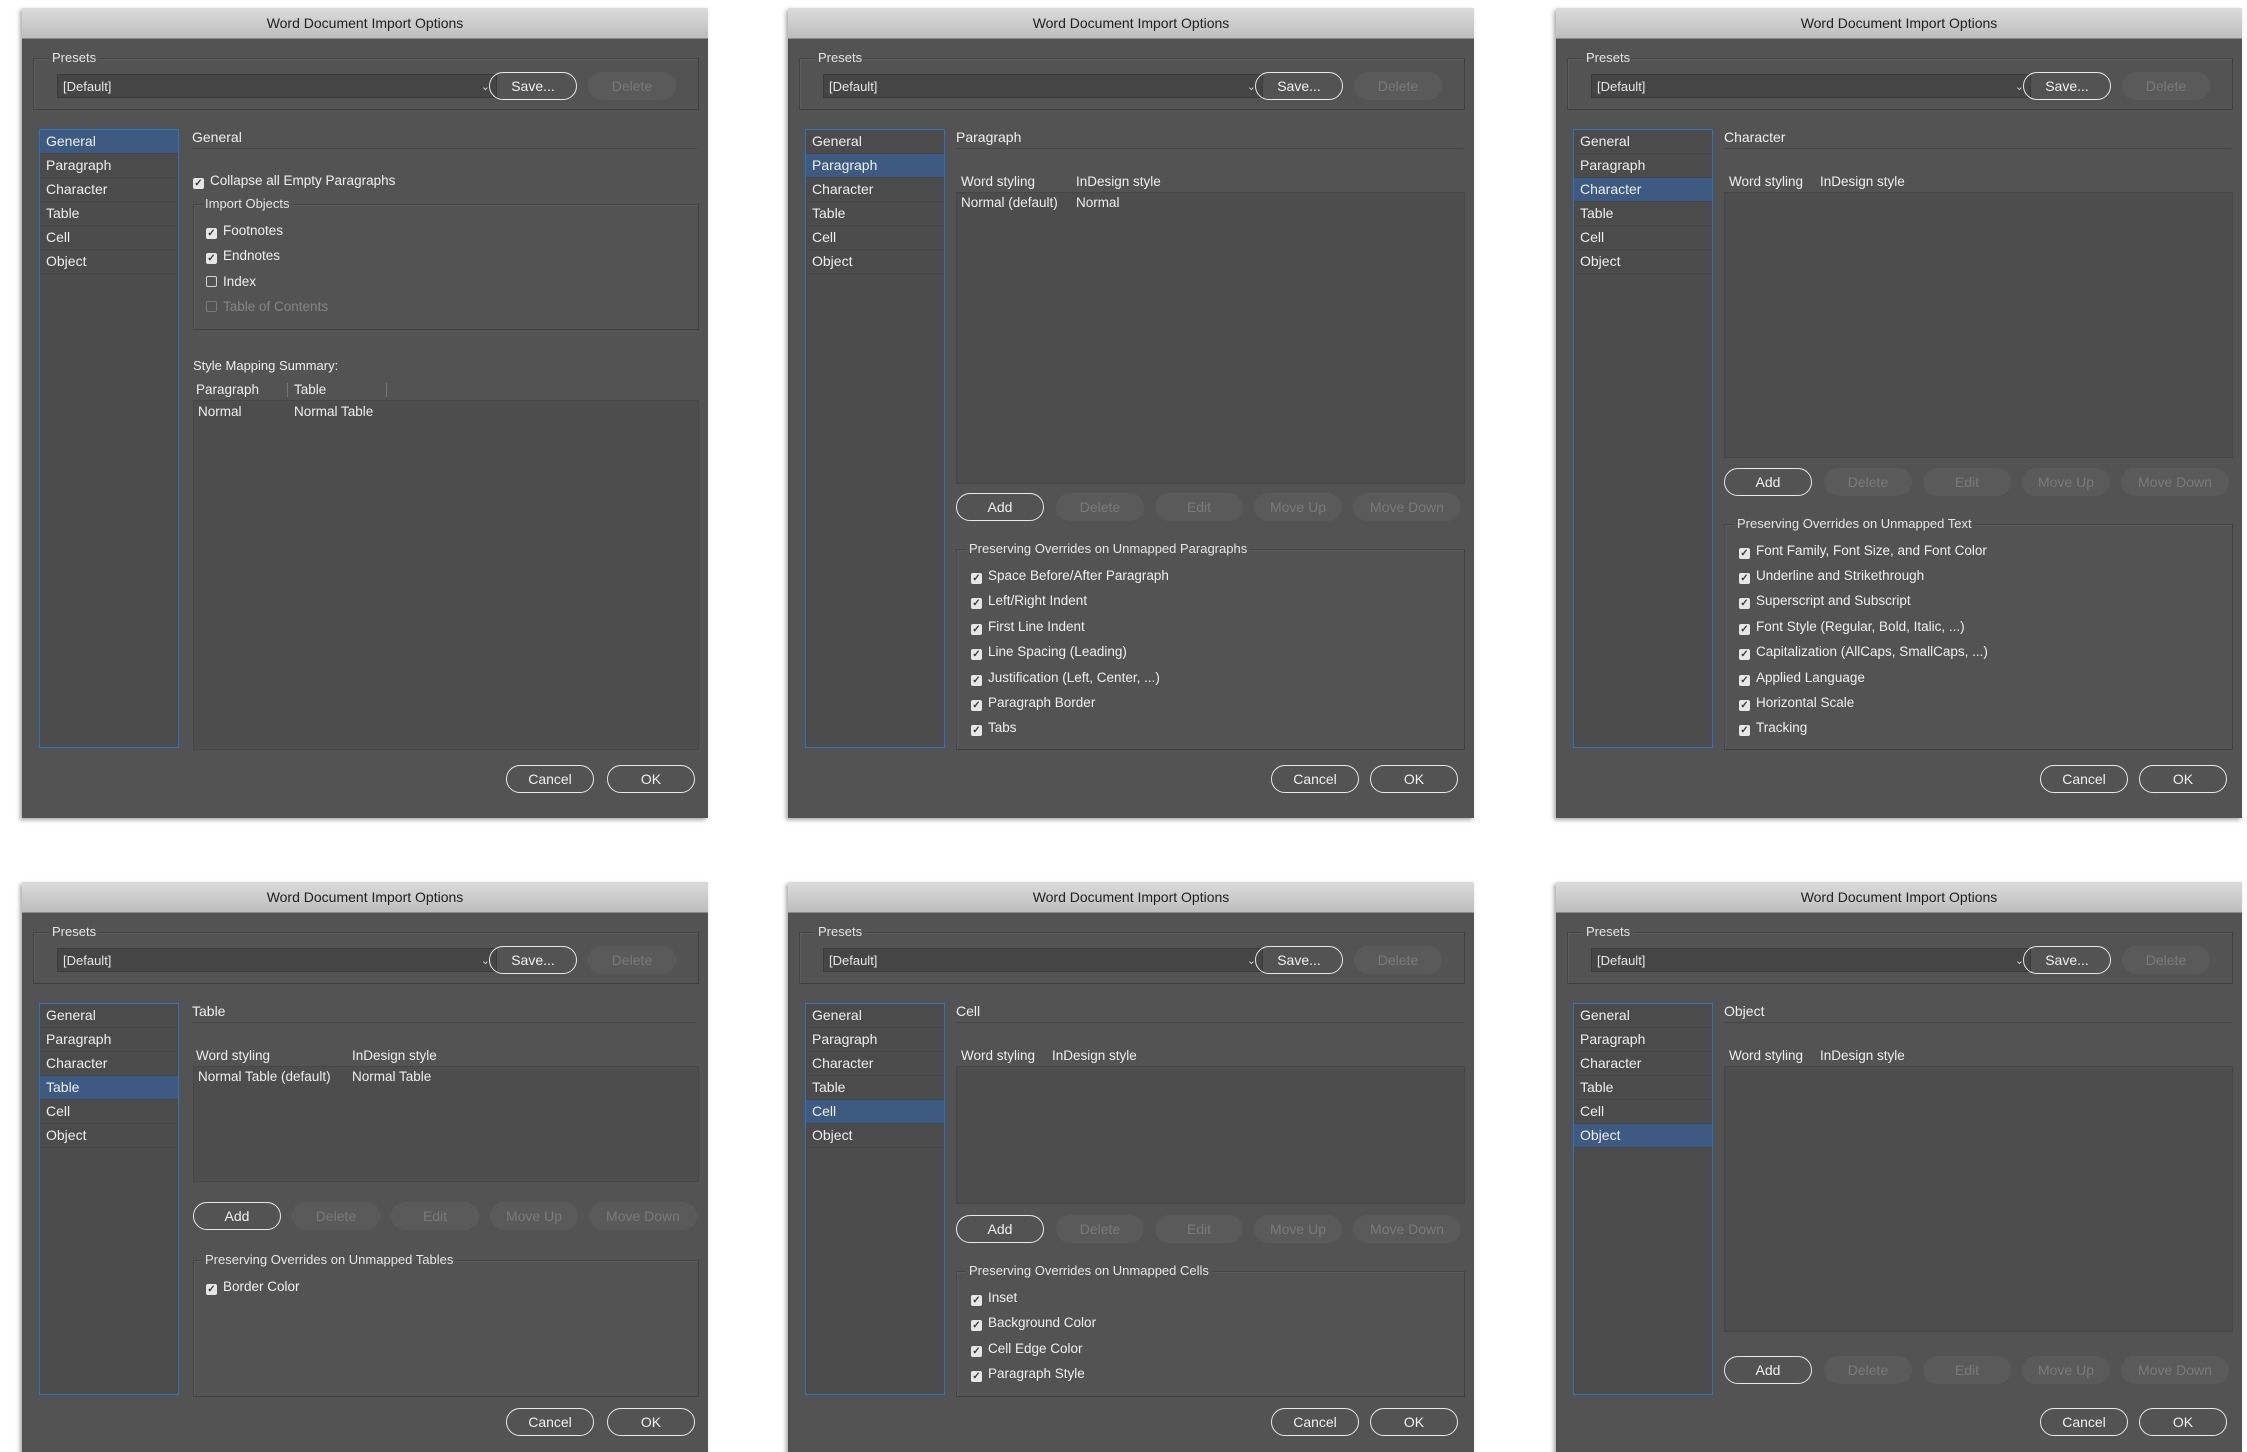  Describe the element at coordinates (1796, 702) in the screenshot. I see `override-checkbox: ✓ Horizontal Scale` at that location.